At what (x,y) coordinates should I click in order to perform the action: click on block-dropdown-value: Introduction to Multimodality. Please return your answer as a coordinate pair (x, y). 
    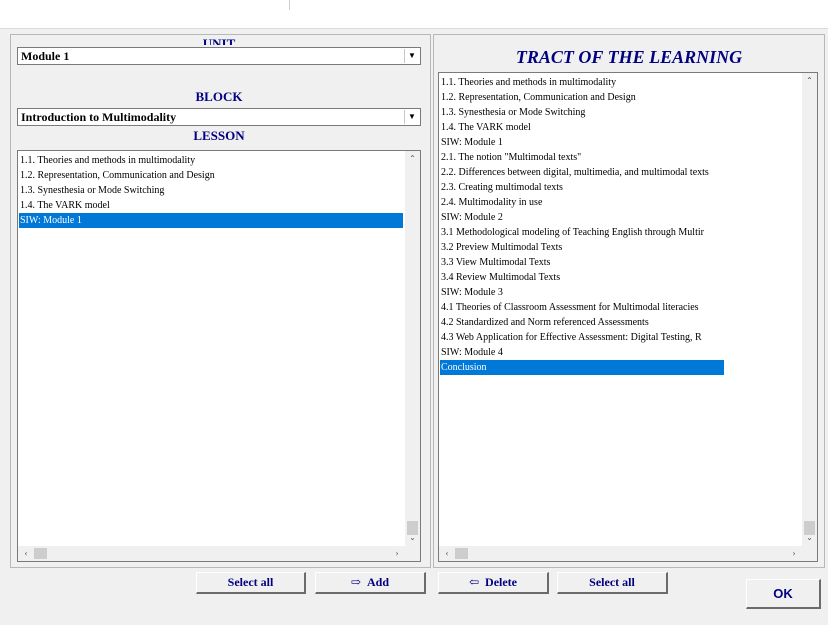
    Looking at the image, I should click on (99, 117).